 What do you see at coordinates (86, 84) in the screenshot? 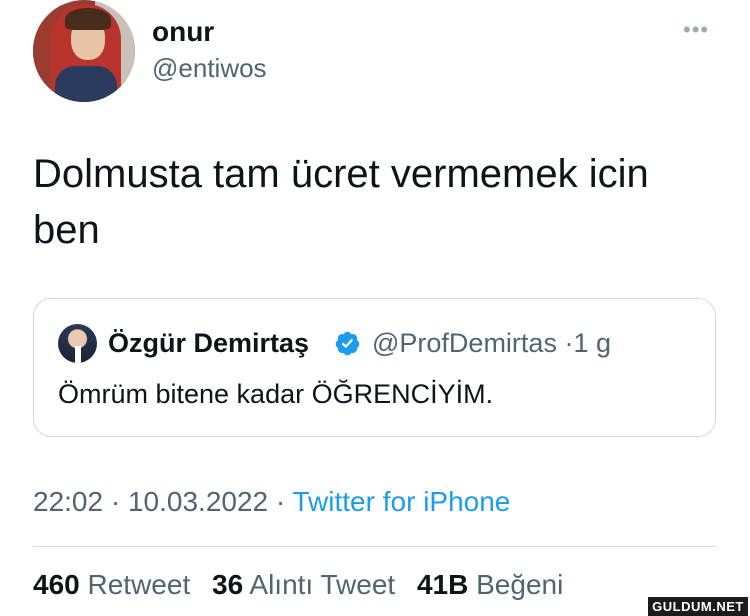
I see `avatar-shirt` at bounding box center [86, 84].